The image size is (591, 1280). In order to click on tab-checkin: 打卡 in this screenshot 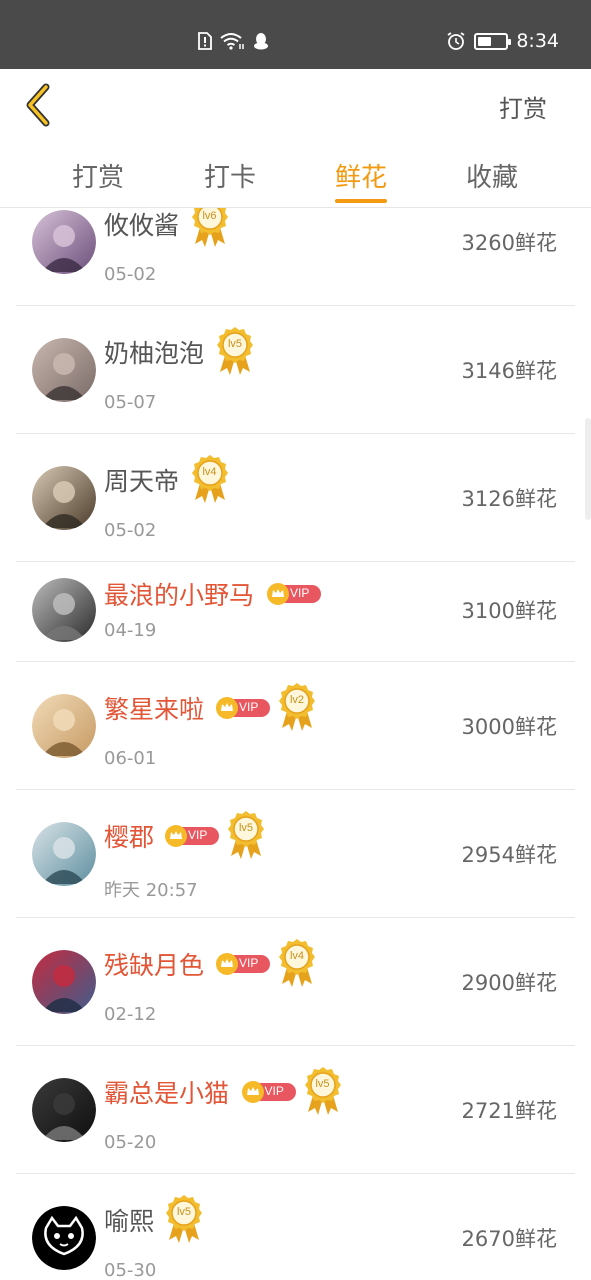, I will do `click(230, 175)`.